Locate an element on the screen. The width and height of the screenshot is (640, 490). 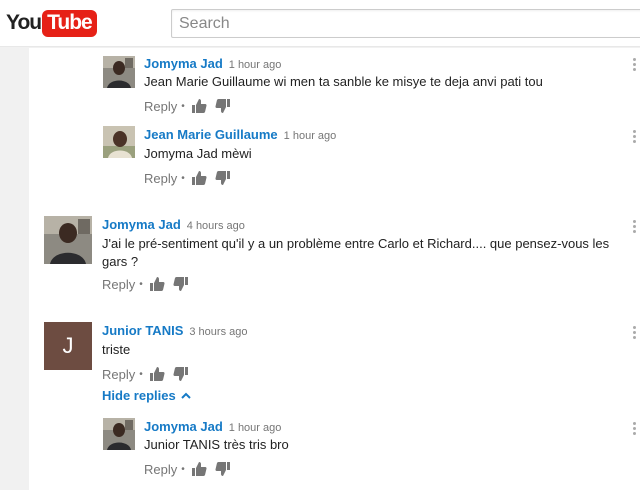
search-input is located at coordinates (406, 23).